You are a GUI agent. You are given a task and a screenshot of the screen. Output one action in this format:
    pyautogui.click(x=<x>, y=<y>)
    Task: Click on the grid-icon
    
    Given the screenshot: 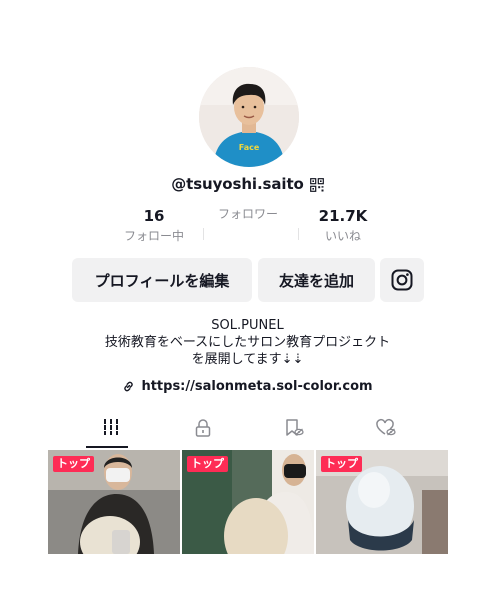 What is the action you would take?
    pyautogui.click(x=111, y=427)
    